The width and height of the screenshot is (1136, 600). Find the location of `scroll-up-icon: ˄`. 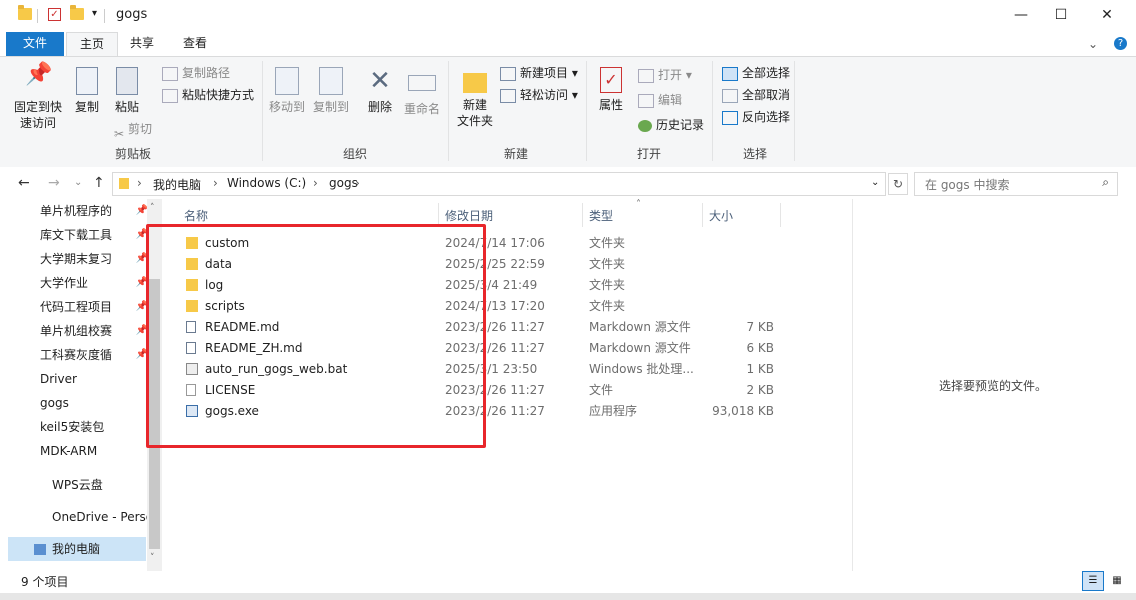

scroll-up-icon: ˄ is located at coordinates (152, 208).